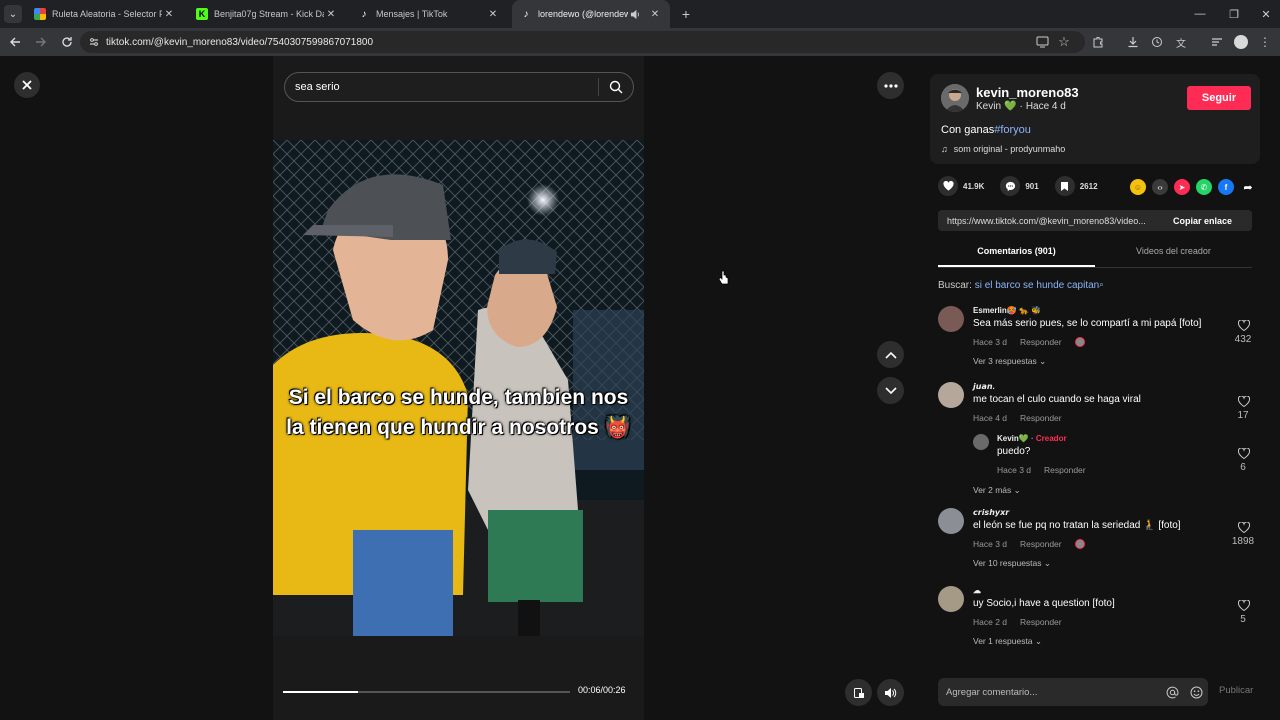 This screenshot has width=1280, height=720. Describe the element at coordinates (991, 512) in the screenshot. I see `commenter-name: 𝙘𝙧𝙞𝙨𝙝𝙮𝙭𝙧` at that location.